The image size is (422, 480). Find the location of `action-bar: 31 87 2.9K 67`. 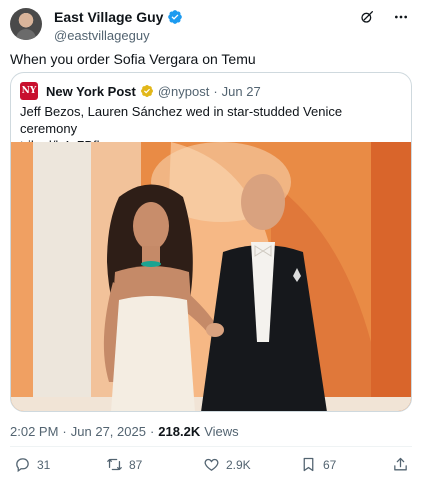

action-bar: 31 87 2.9K 67 is located at coordinates (211, 466).